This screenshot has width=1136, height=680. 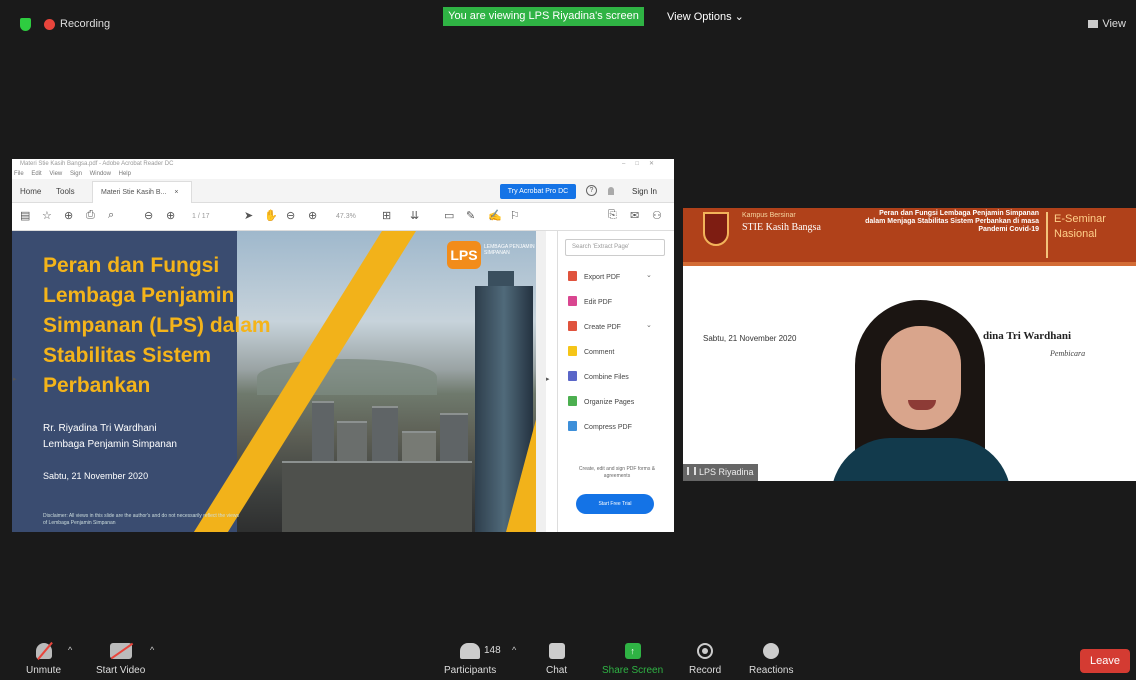 What do you see at coordinates (1107, 24) in the screenshot?
I see `view-button: View` at bounding box center [1107, 24].